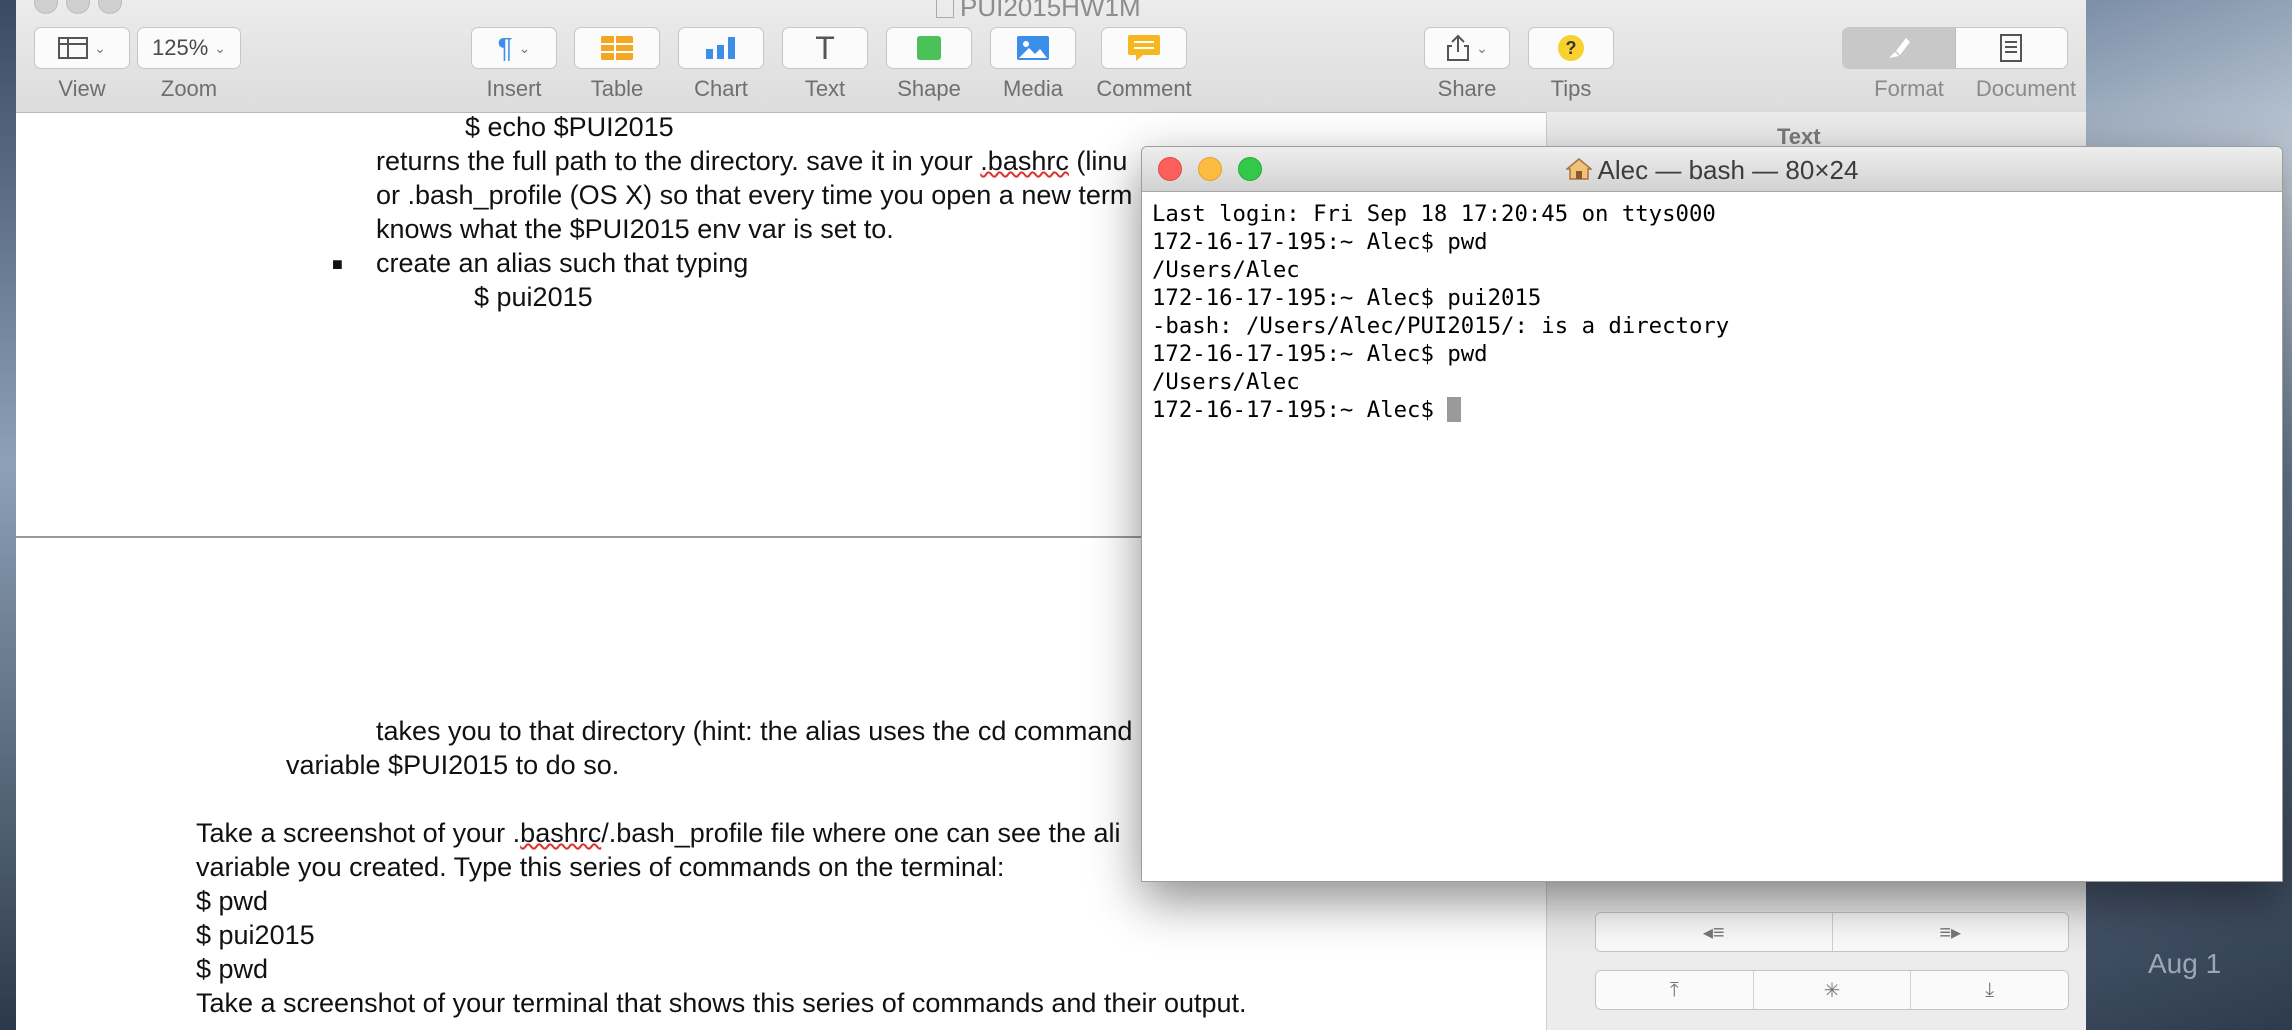 The width and height of the screenshot is (2292, 1030). I want to click on home-icon, so click(1578, 169).